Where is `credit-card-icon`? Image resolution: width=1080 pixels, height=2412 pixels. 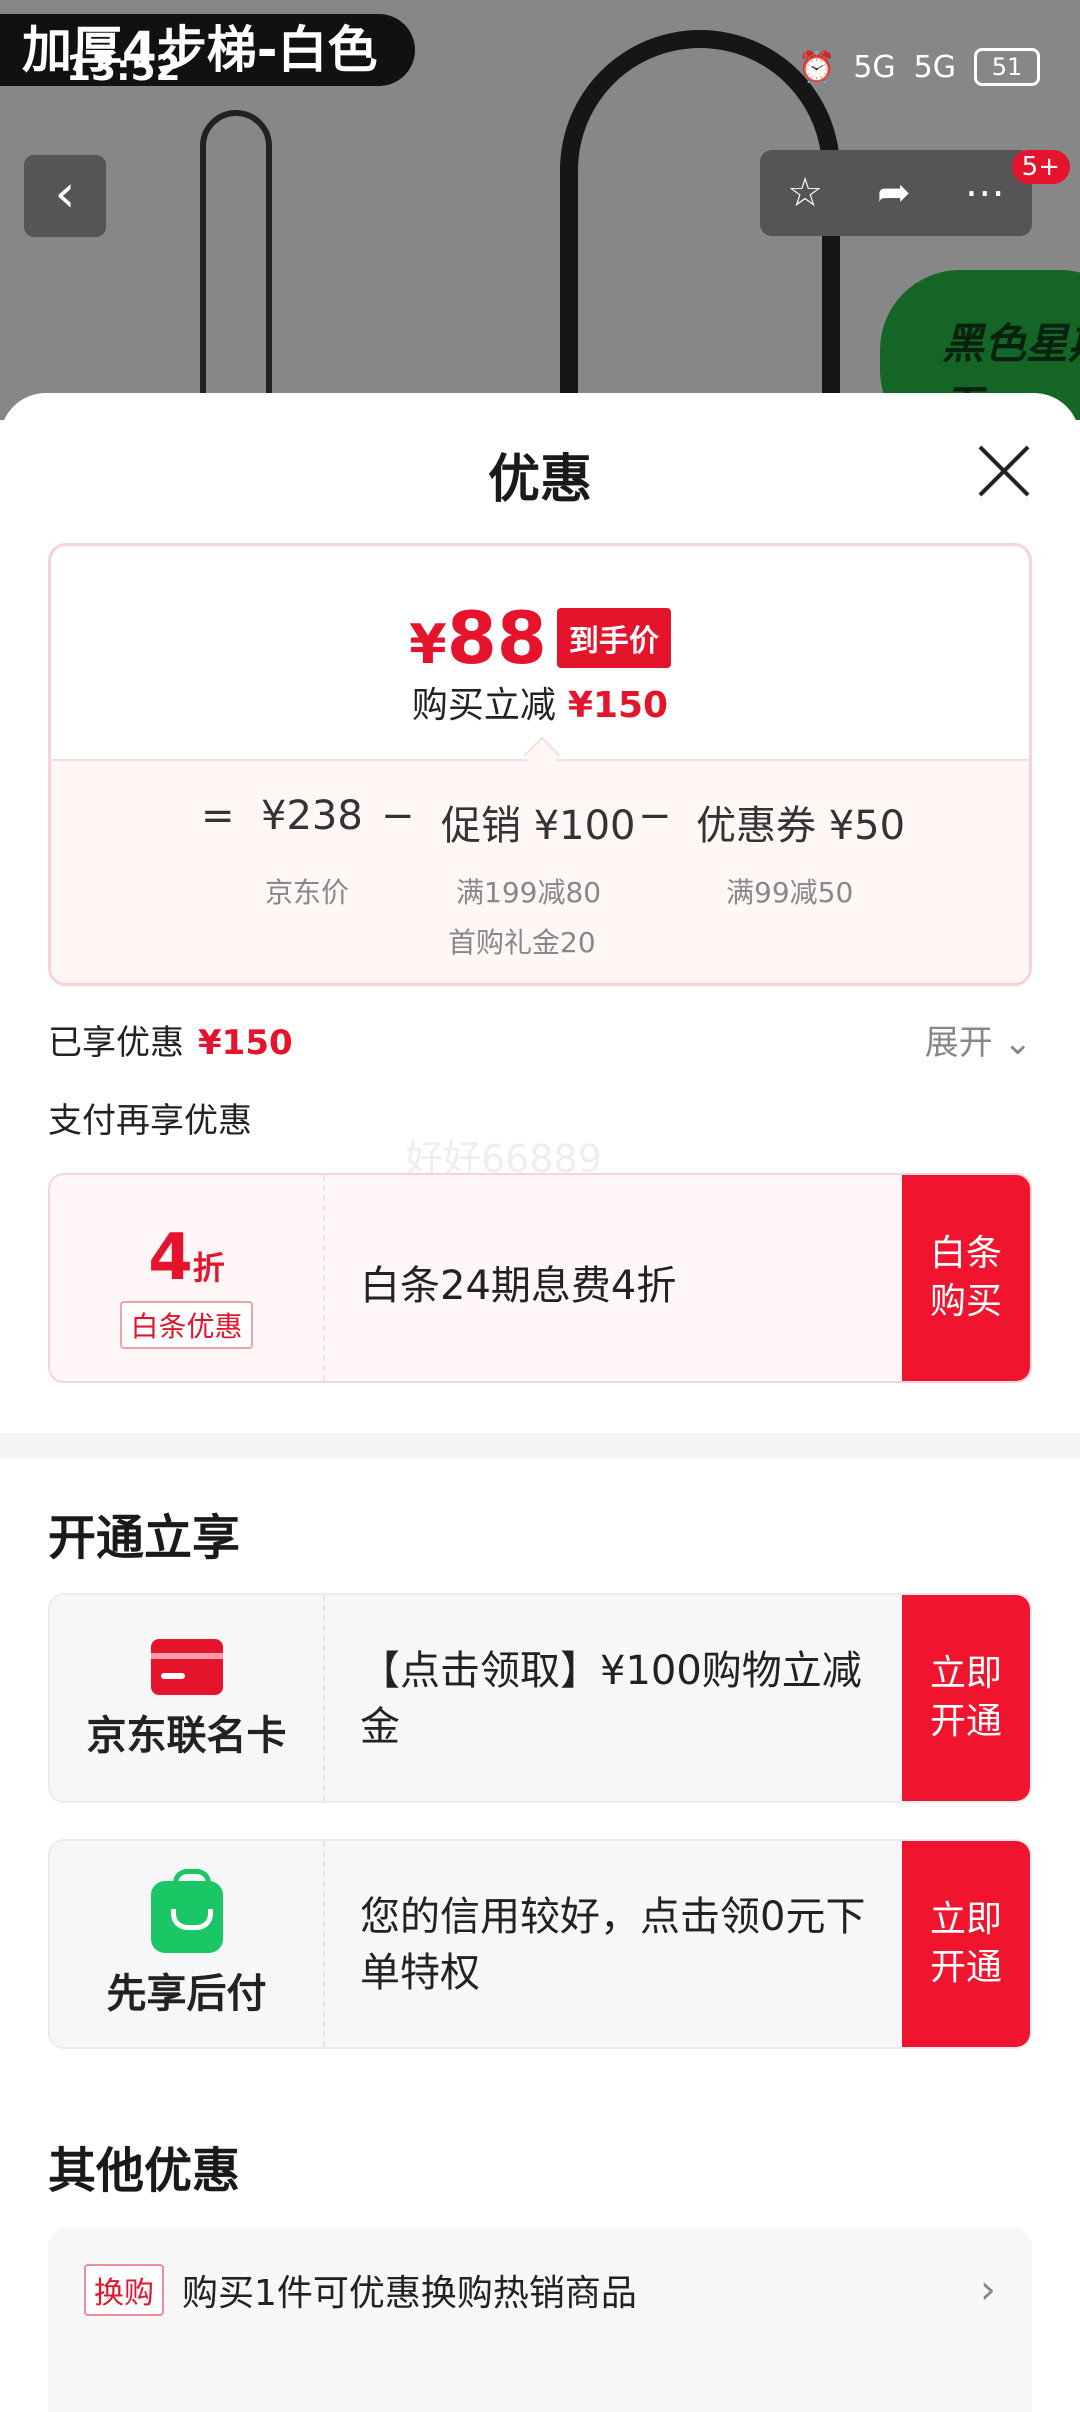
credit-card-icon is located at coordinates (186, 1667).